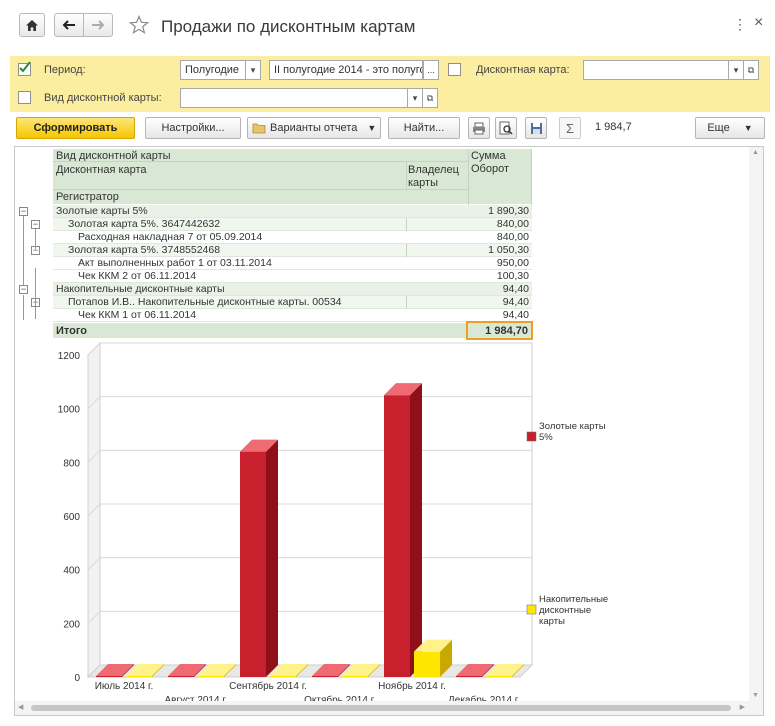 Image resolution: width=775 pixels, height=726 pixels. I want to click on back-button, so click(69, 25).